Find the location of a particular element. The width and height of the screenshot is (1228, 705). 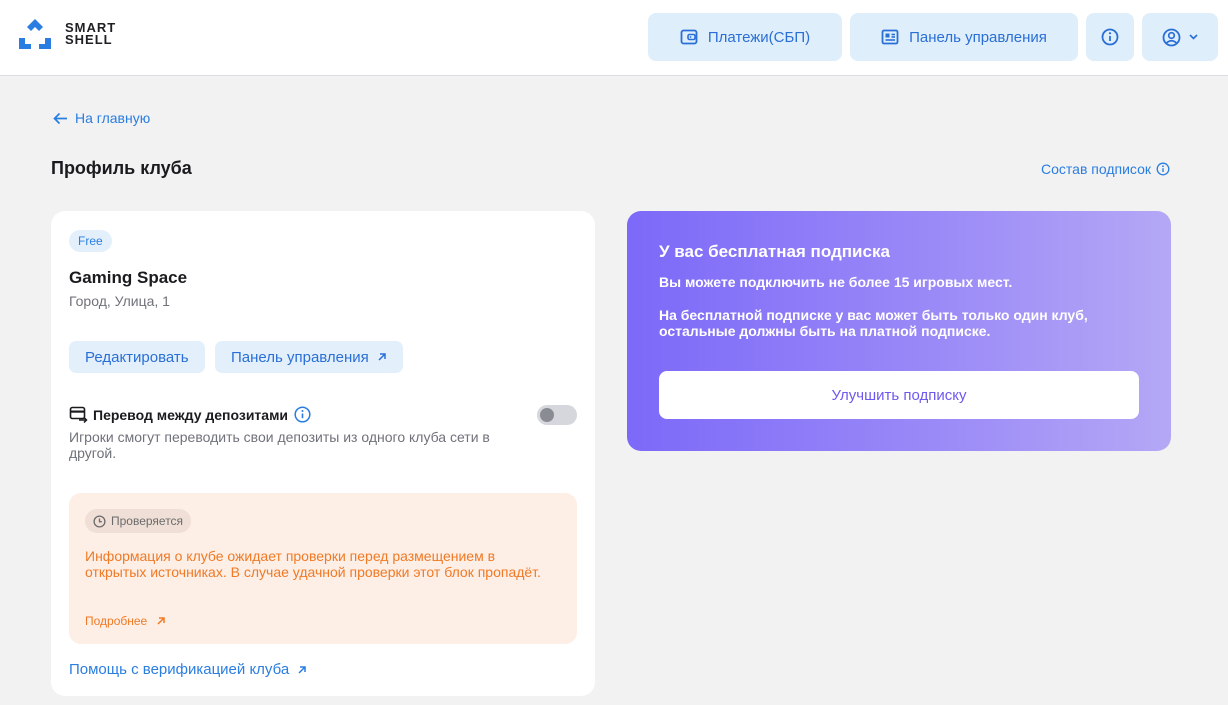

clock-icon is located at coordinates (99, 521).